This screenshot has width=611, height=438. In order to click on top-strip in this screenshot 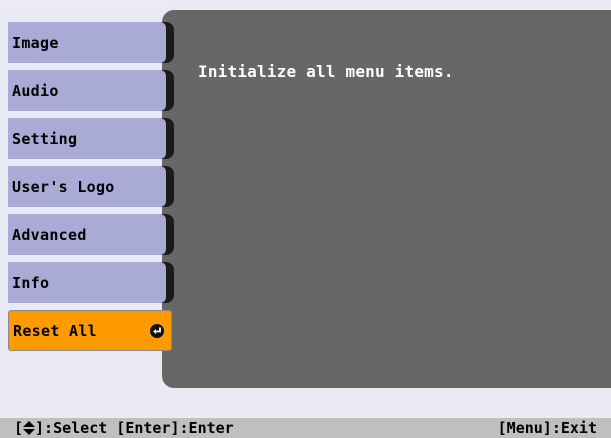, I will do `click(82, 6)`.